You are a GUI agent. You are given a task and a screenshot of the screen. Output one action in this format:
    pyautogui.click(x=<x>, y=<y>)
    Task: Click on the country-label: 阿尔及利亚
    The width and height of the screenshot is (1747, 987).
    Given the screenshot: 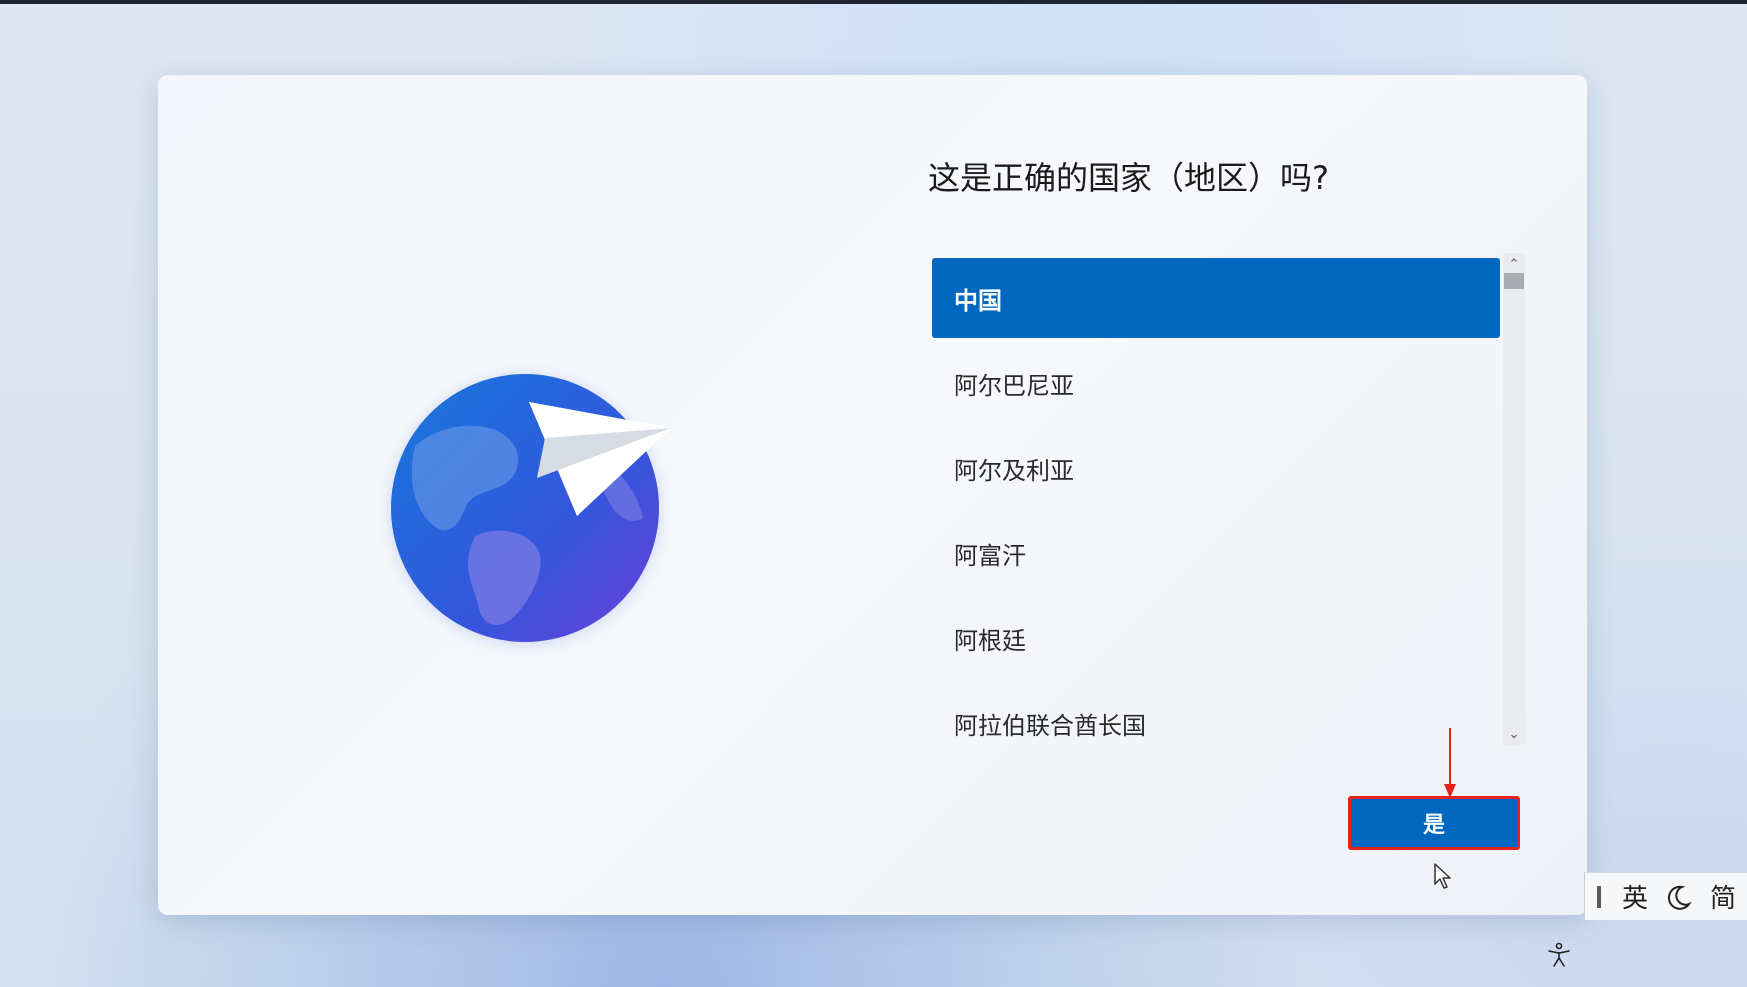 What is the action you would take?
    pyautogui.click(x=1014, y=470)
    